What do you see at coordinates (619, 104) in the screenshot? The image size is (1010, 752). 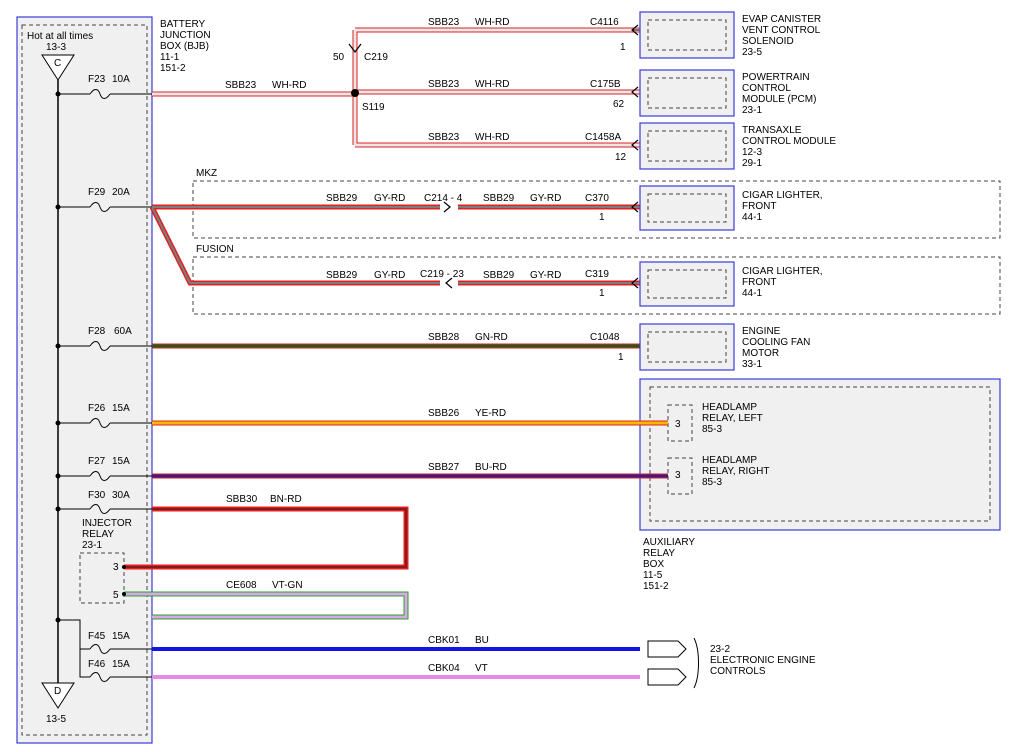 I see `svg-text: 62` at bounding box center [619, 104].